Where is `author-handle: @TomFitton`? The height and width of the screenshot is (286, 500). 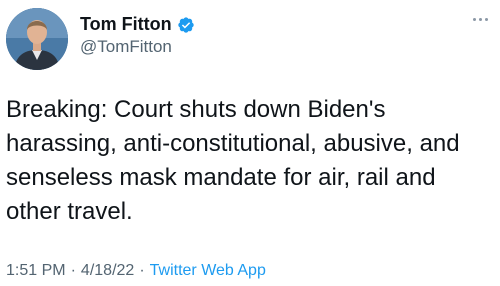
author-handle: @TomFitton is located at coordinates (126, 47).